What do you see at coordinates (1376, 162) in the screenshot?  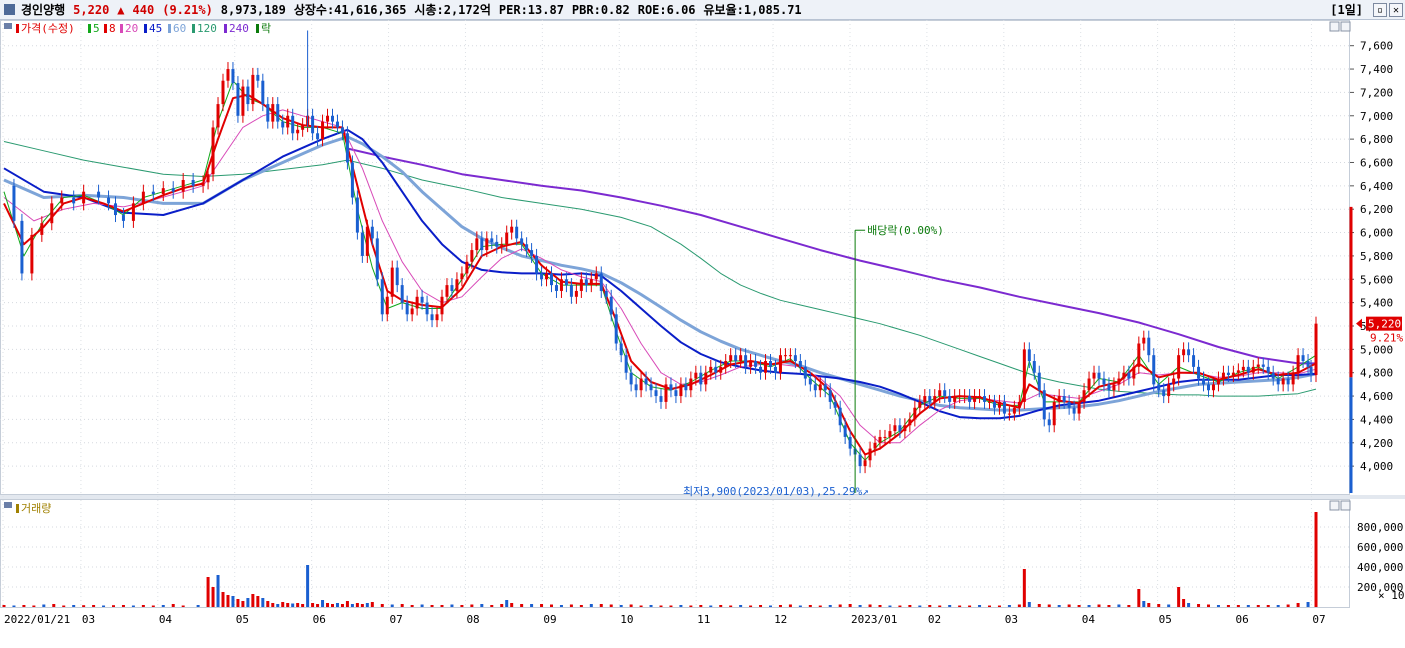 I see `price-tick-label: 6,600` at bounding box center [1376, 162].